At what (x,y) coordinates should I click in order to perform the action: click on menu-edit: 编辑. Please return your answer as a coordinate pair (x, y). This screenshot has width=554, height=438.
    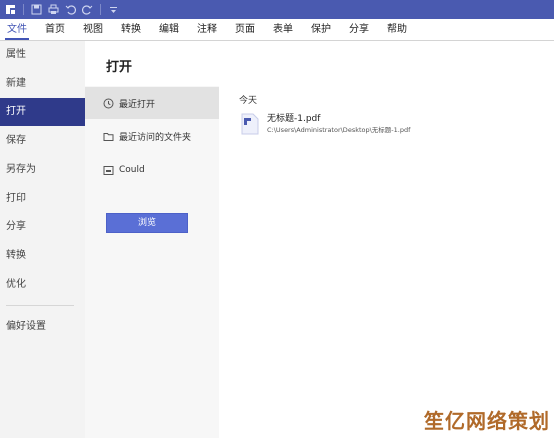
    Looking at the image, I should click on (169, 30).